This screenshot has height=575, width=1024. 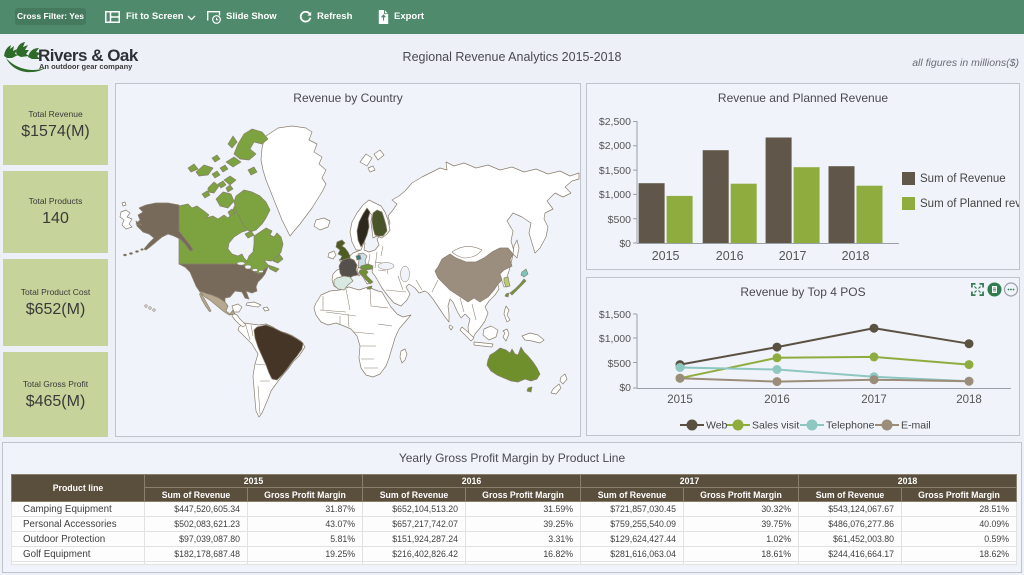 What do you see at coordinates (963, 179) in the screenshot?
I see `svg-text: Sum of Revenue` at bounding box center [963, 179].